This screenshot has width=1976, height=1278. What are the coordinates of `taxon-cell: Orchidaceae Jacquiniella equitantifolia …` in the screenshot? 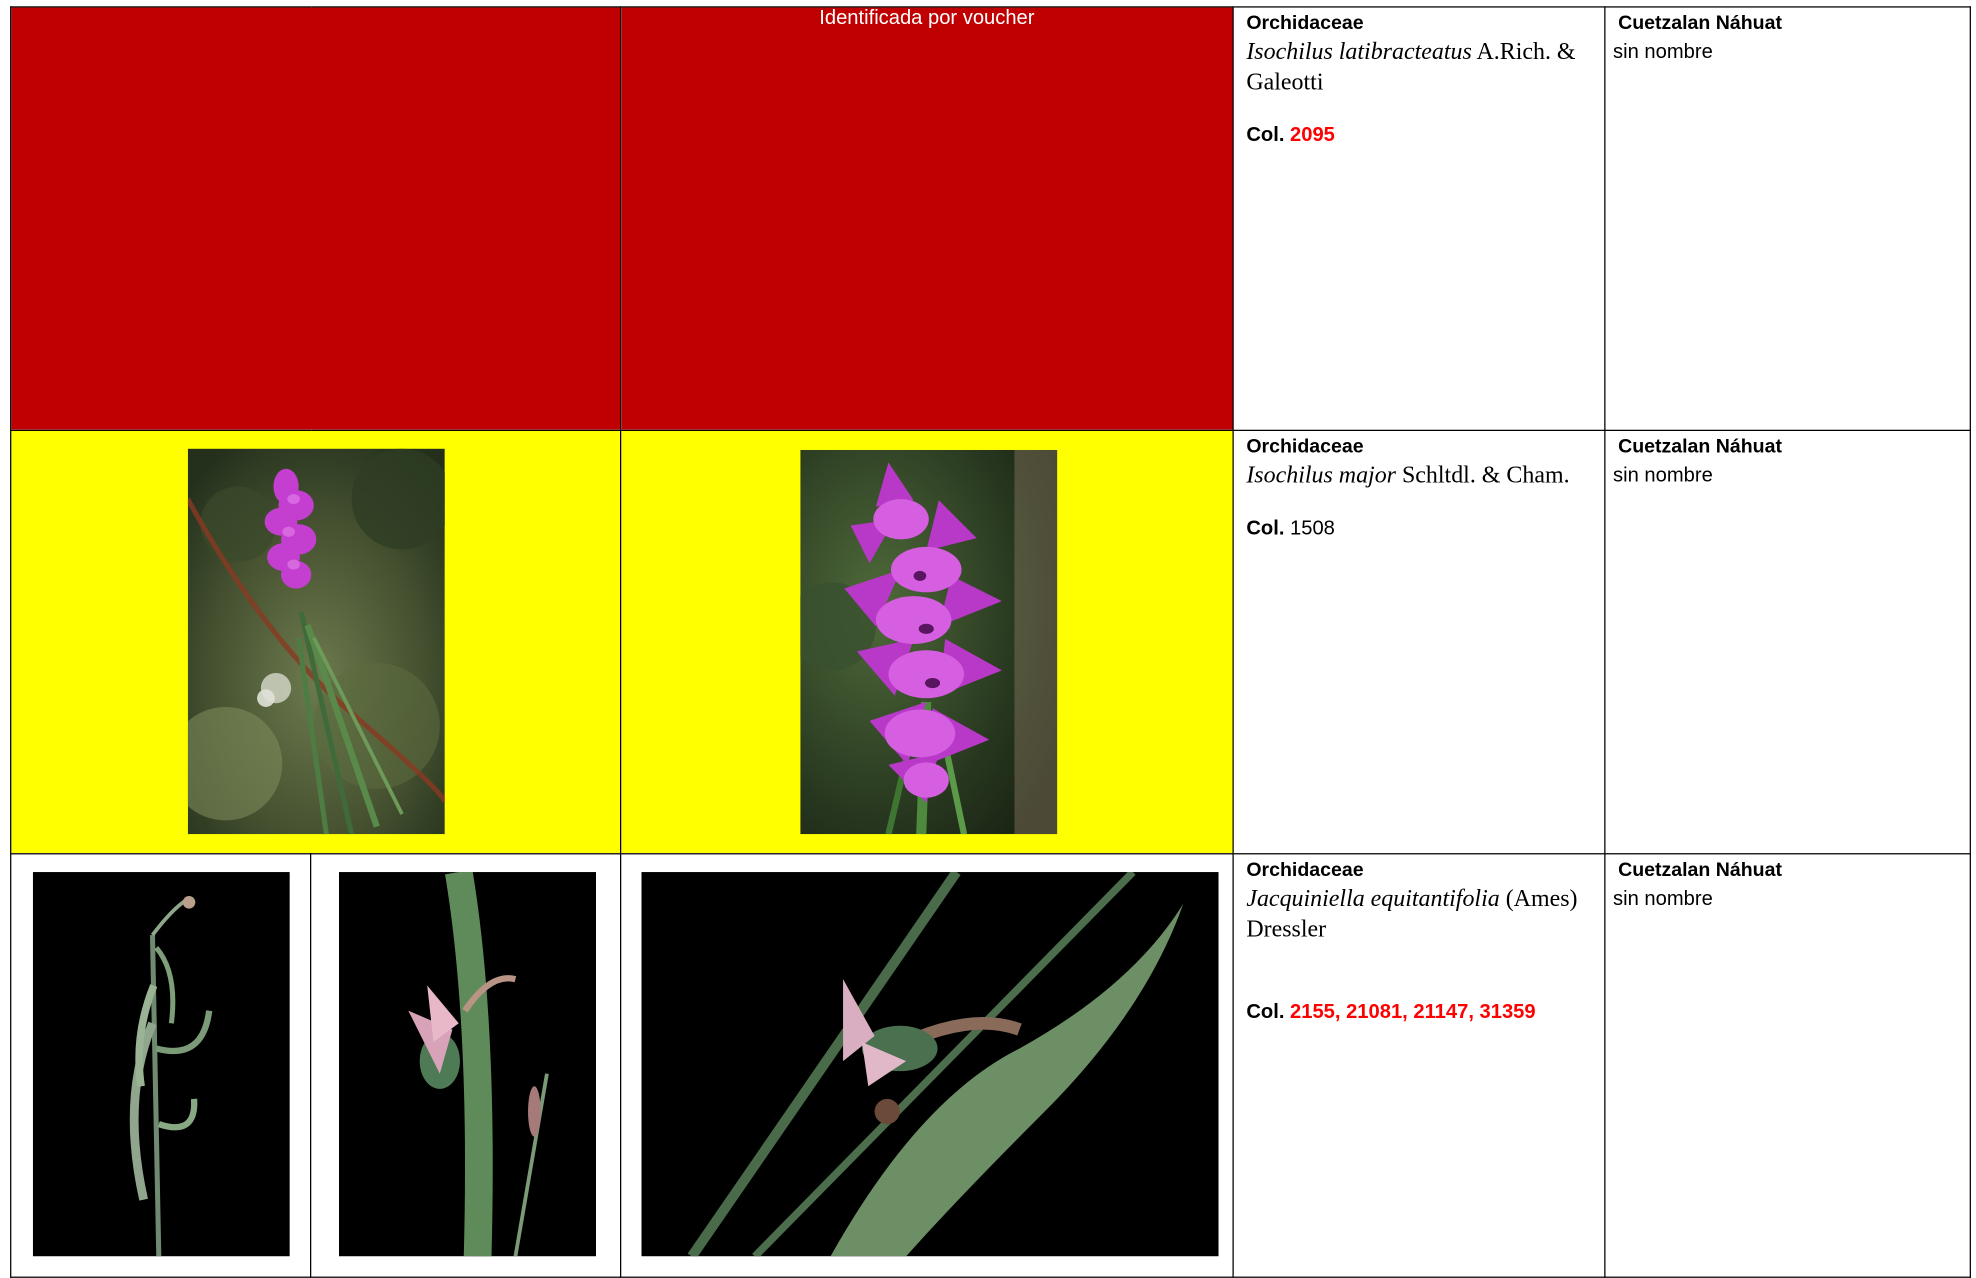 It's located at (1419, 1065).